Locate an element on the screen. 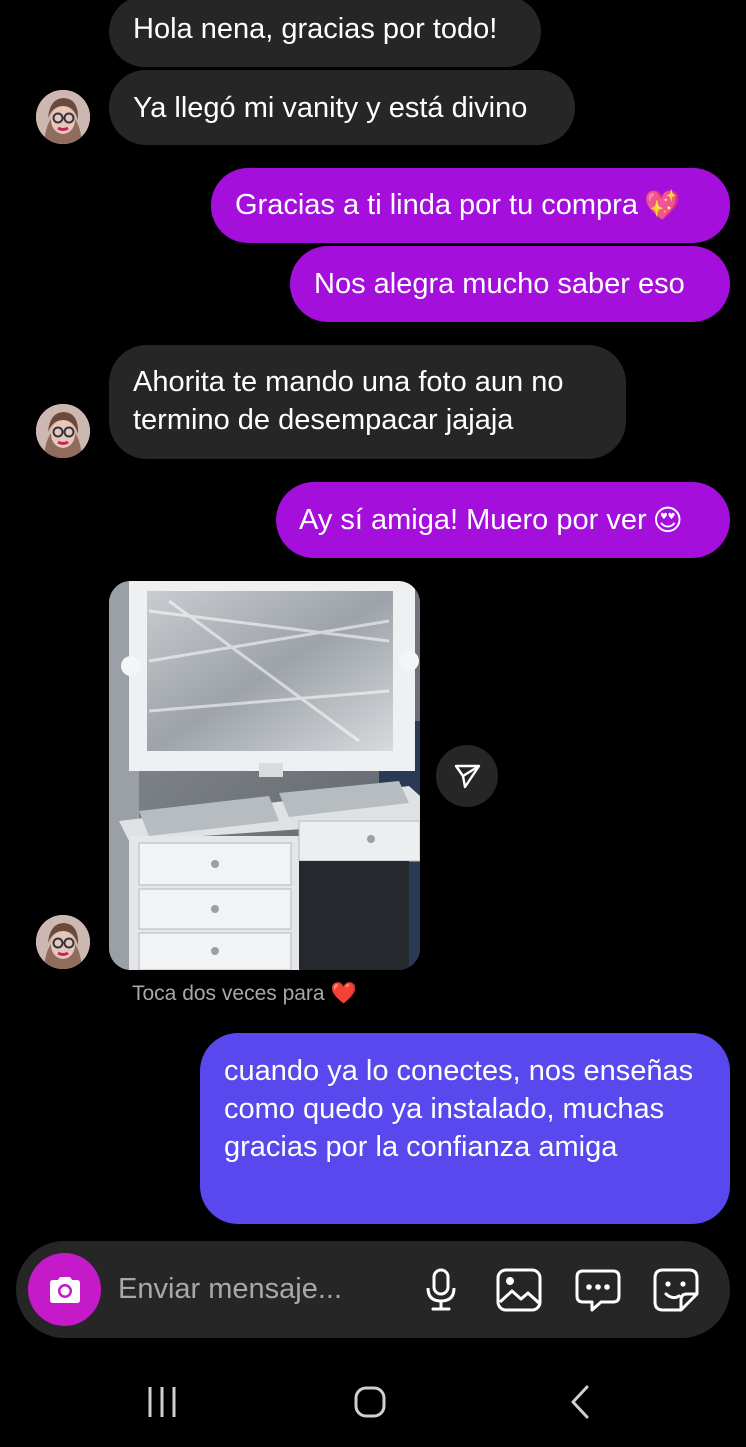  back-button is located at coordinates (580, 1402).